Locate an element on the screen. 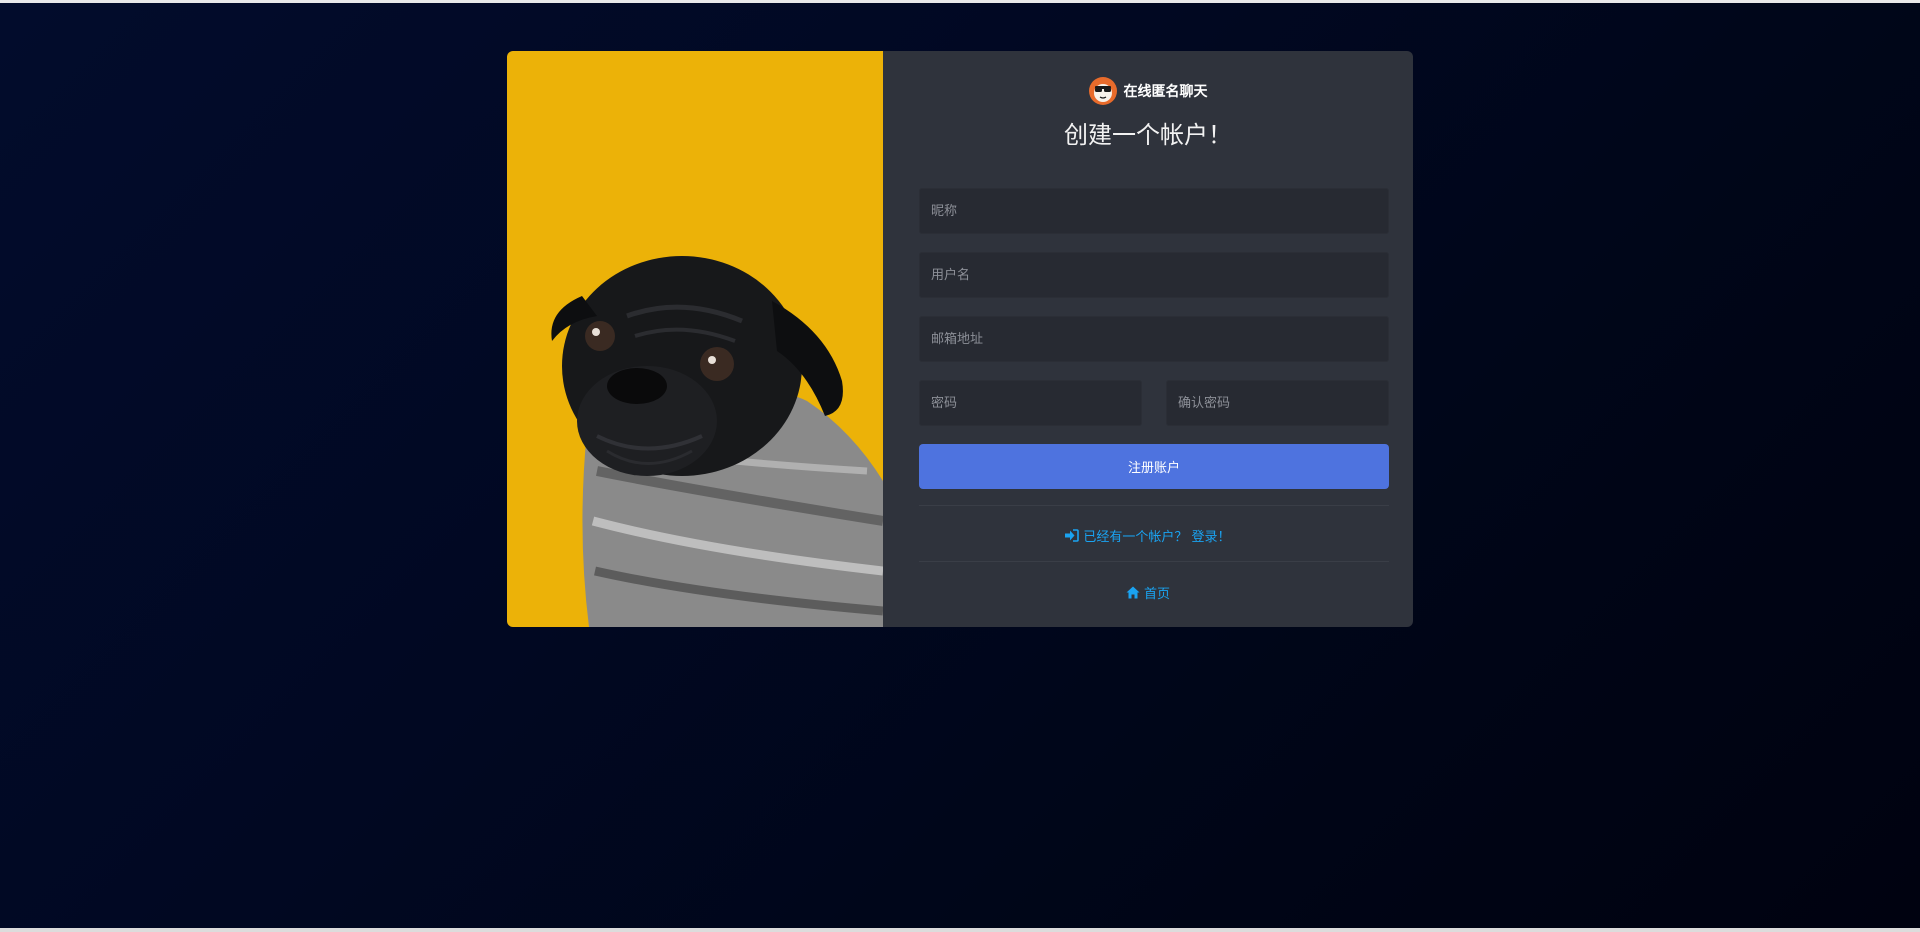  page-title: 创建一个帐户！ is located at coordinates (1148, 135).